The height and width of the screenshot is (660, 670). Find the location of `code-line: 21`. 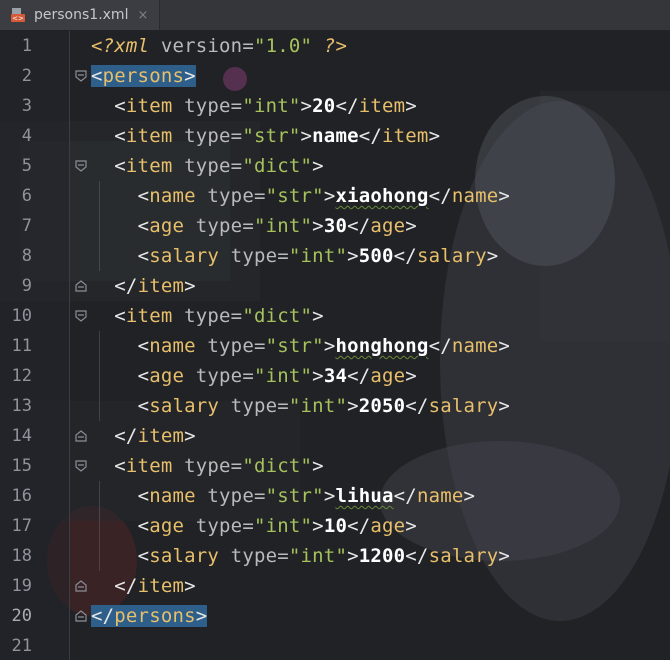

code-line: 21 is located at coordinates (335, 645).